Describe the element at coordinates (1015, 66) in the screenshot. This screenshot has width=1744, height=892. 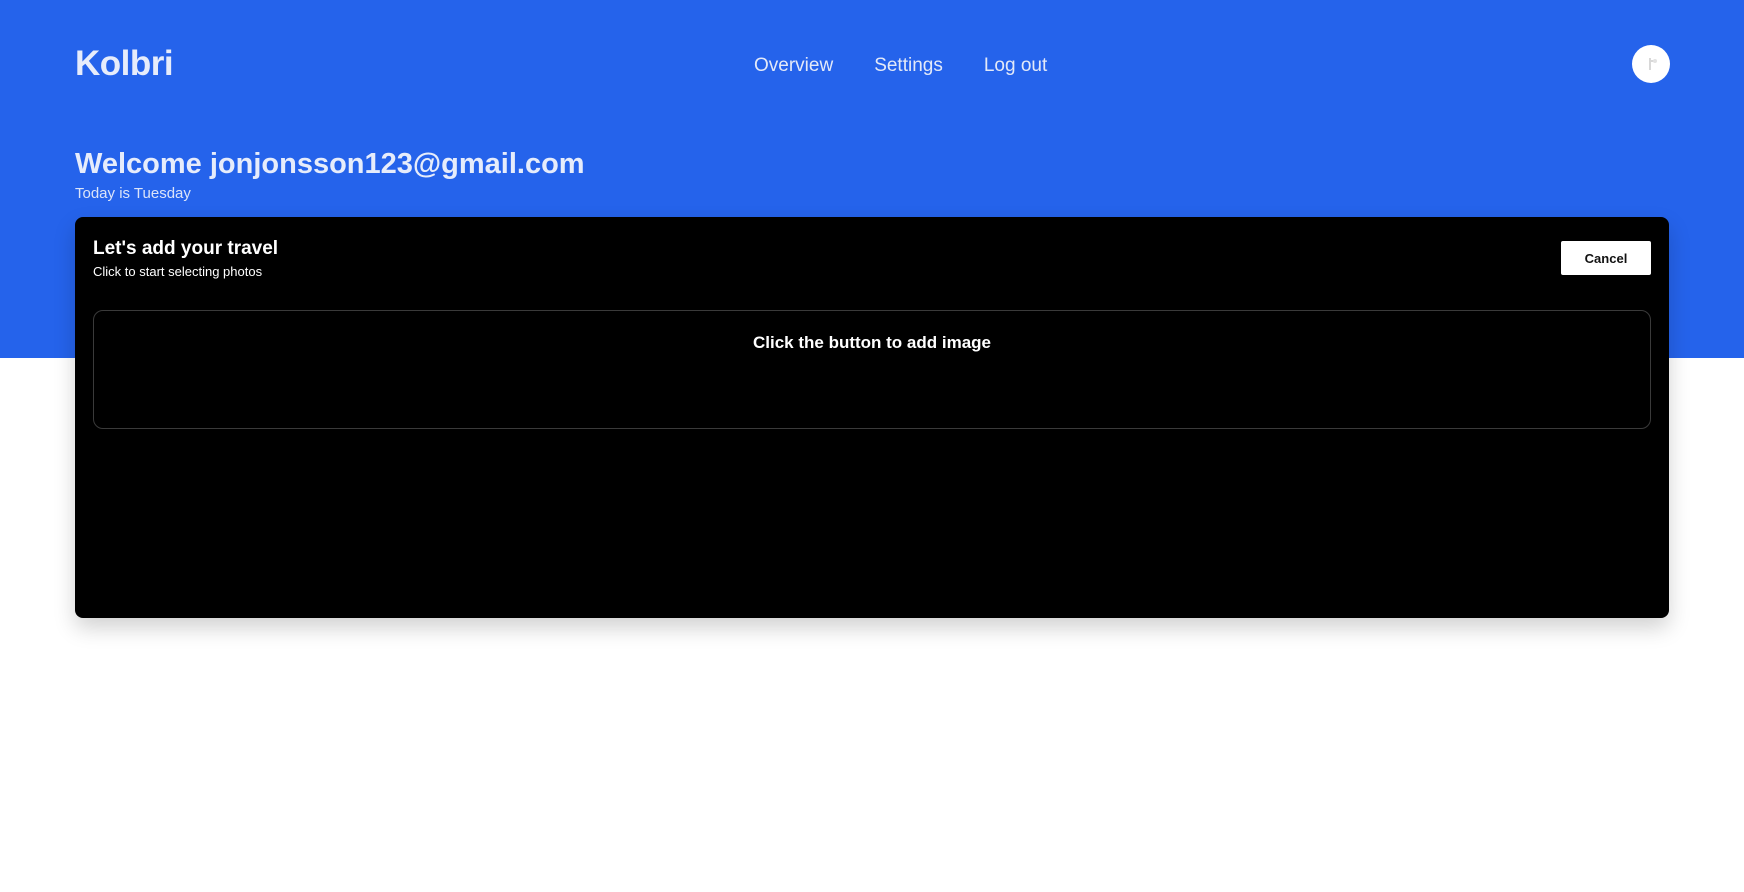
I see `nav-log-out: Log out` at that location.